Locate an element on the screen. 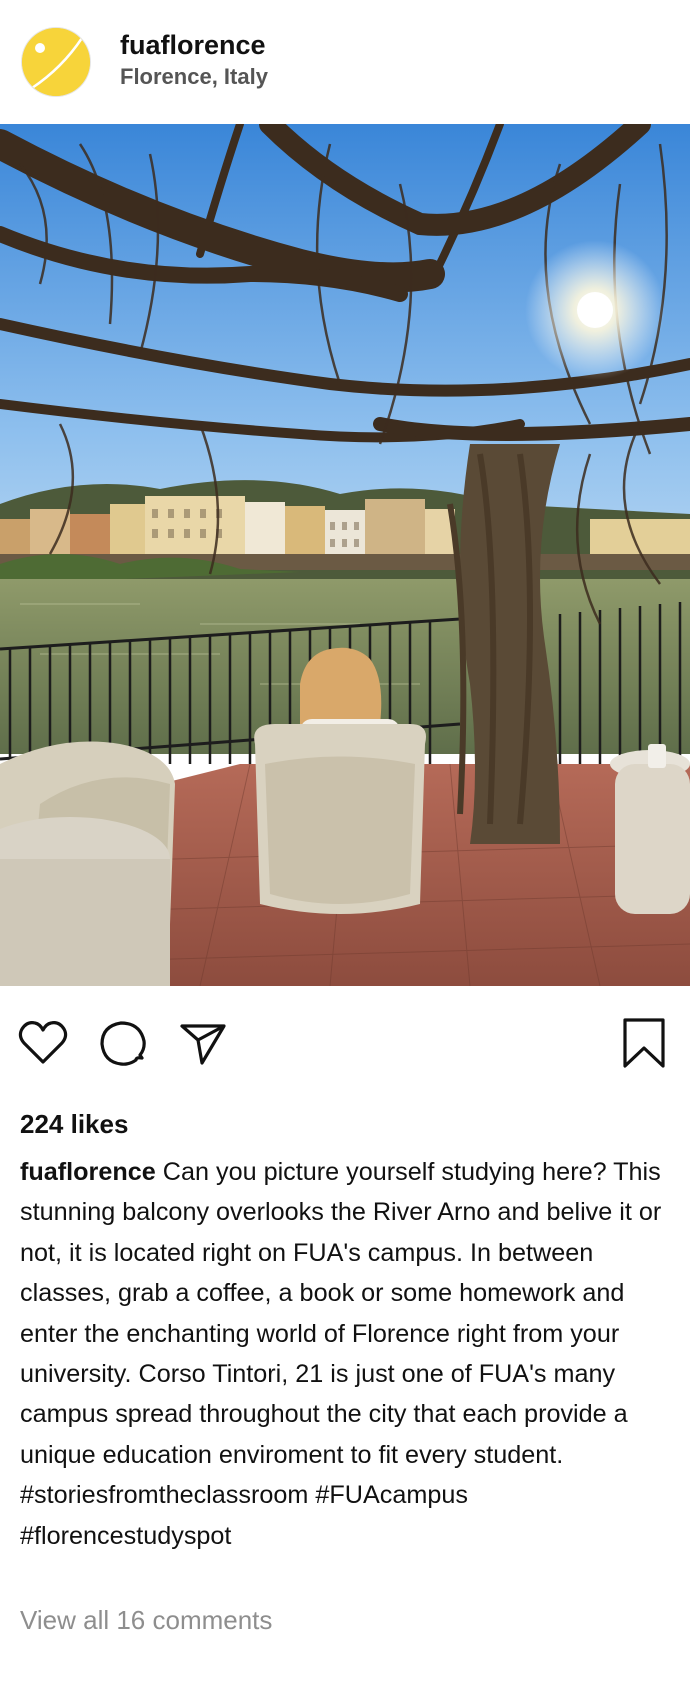 This screenshot has height=1682, width=690. hashtag: #storiesfromtheclassroom is located at coordinates (164, 1495).